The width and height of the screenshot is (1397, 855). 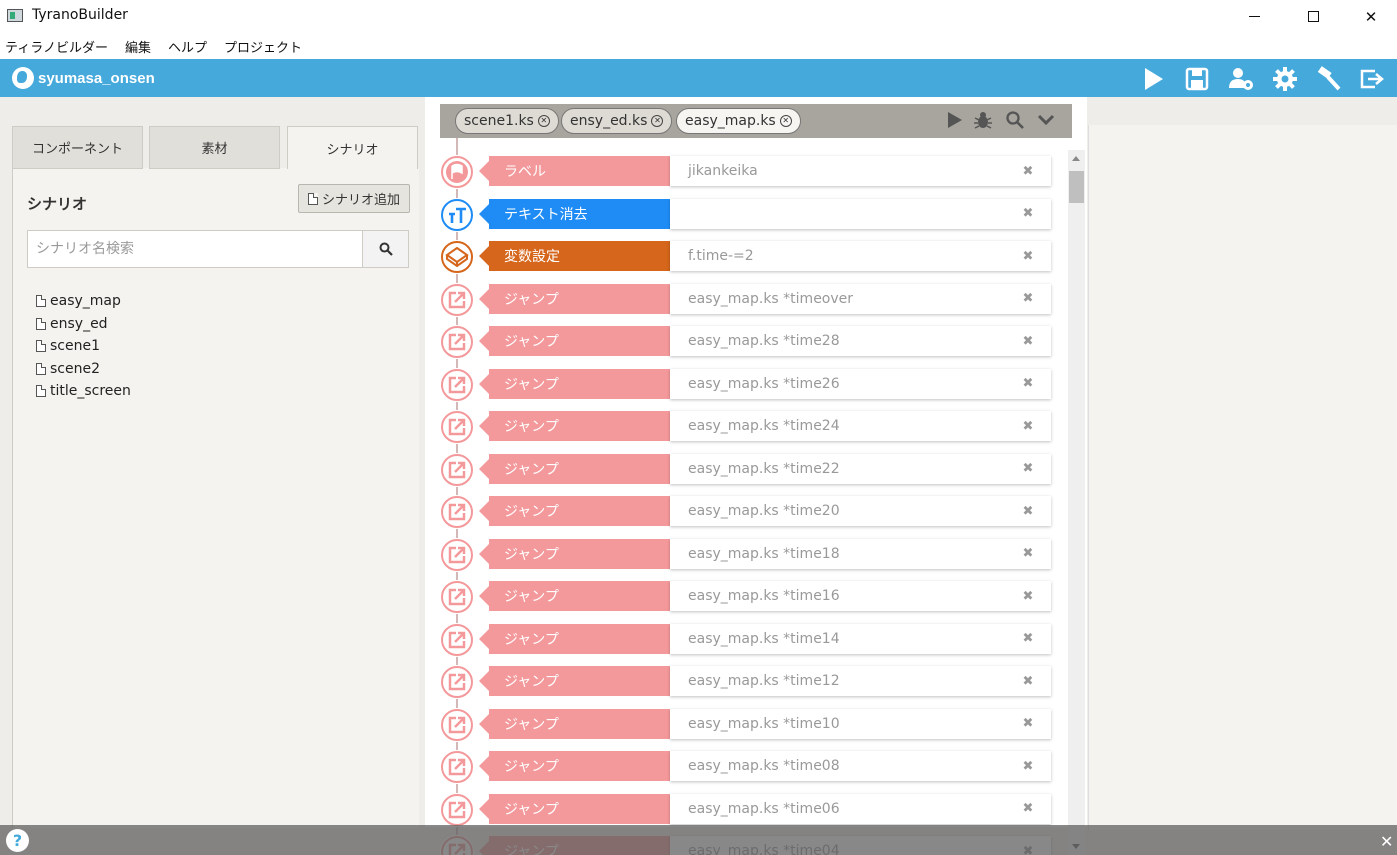 I want to click on list-item: easy_map, so click(x=83, y=301).